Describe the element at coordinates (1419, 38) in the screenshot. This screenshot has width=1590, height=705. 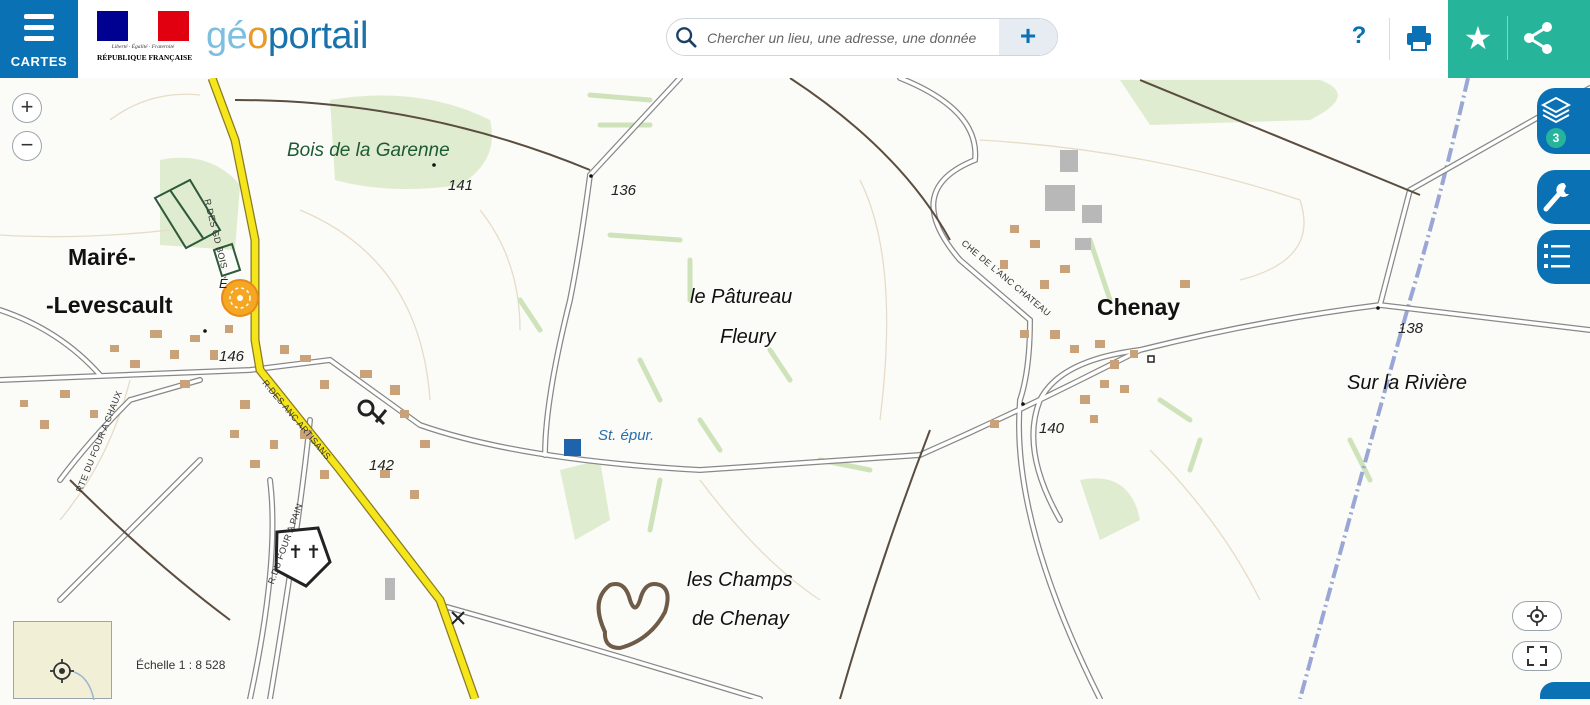
I see `print-icon` at that location.